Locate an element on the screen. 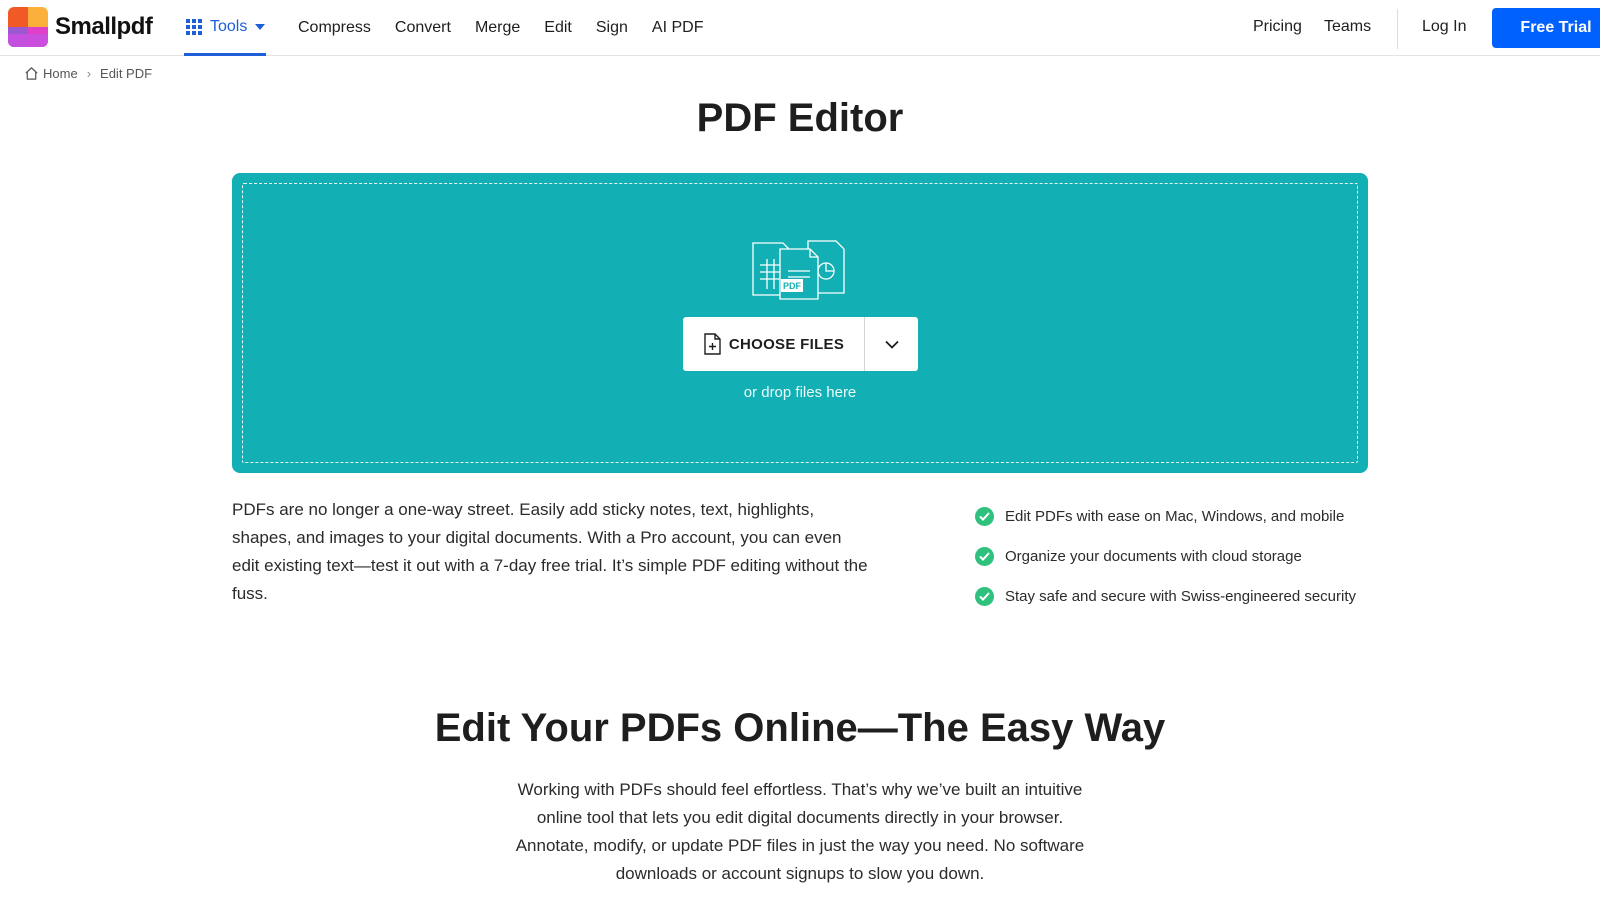 The image size is (1600, 900). primary-nav-links: Compress Convert Merge Edit Sign AI PDF is located at coordinates (512, 28).